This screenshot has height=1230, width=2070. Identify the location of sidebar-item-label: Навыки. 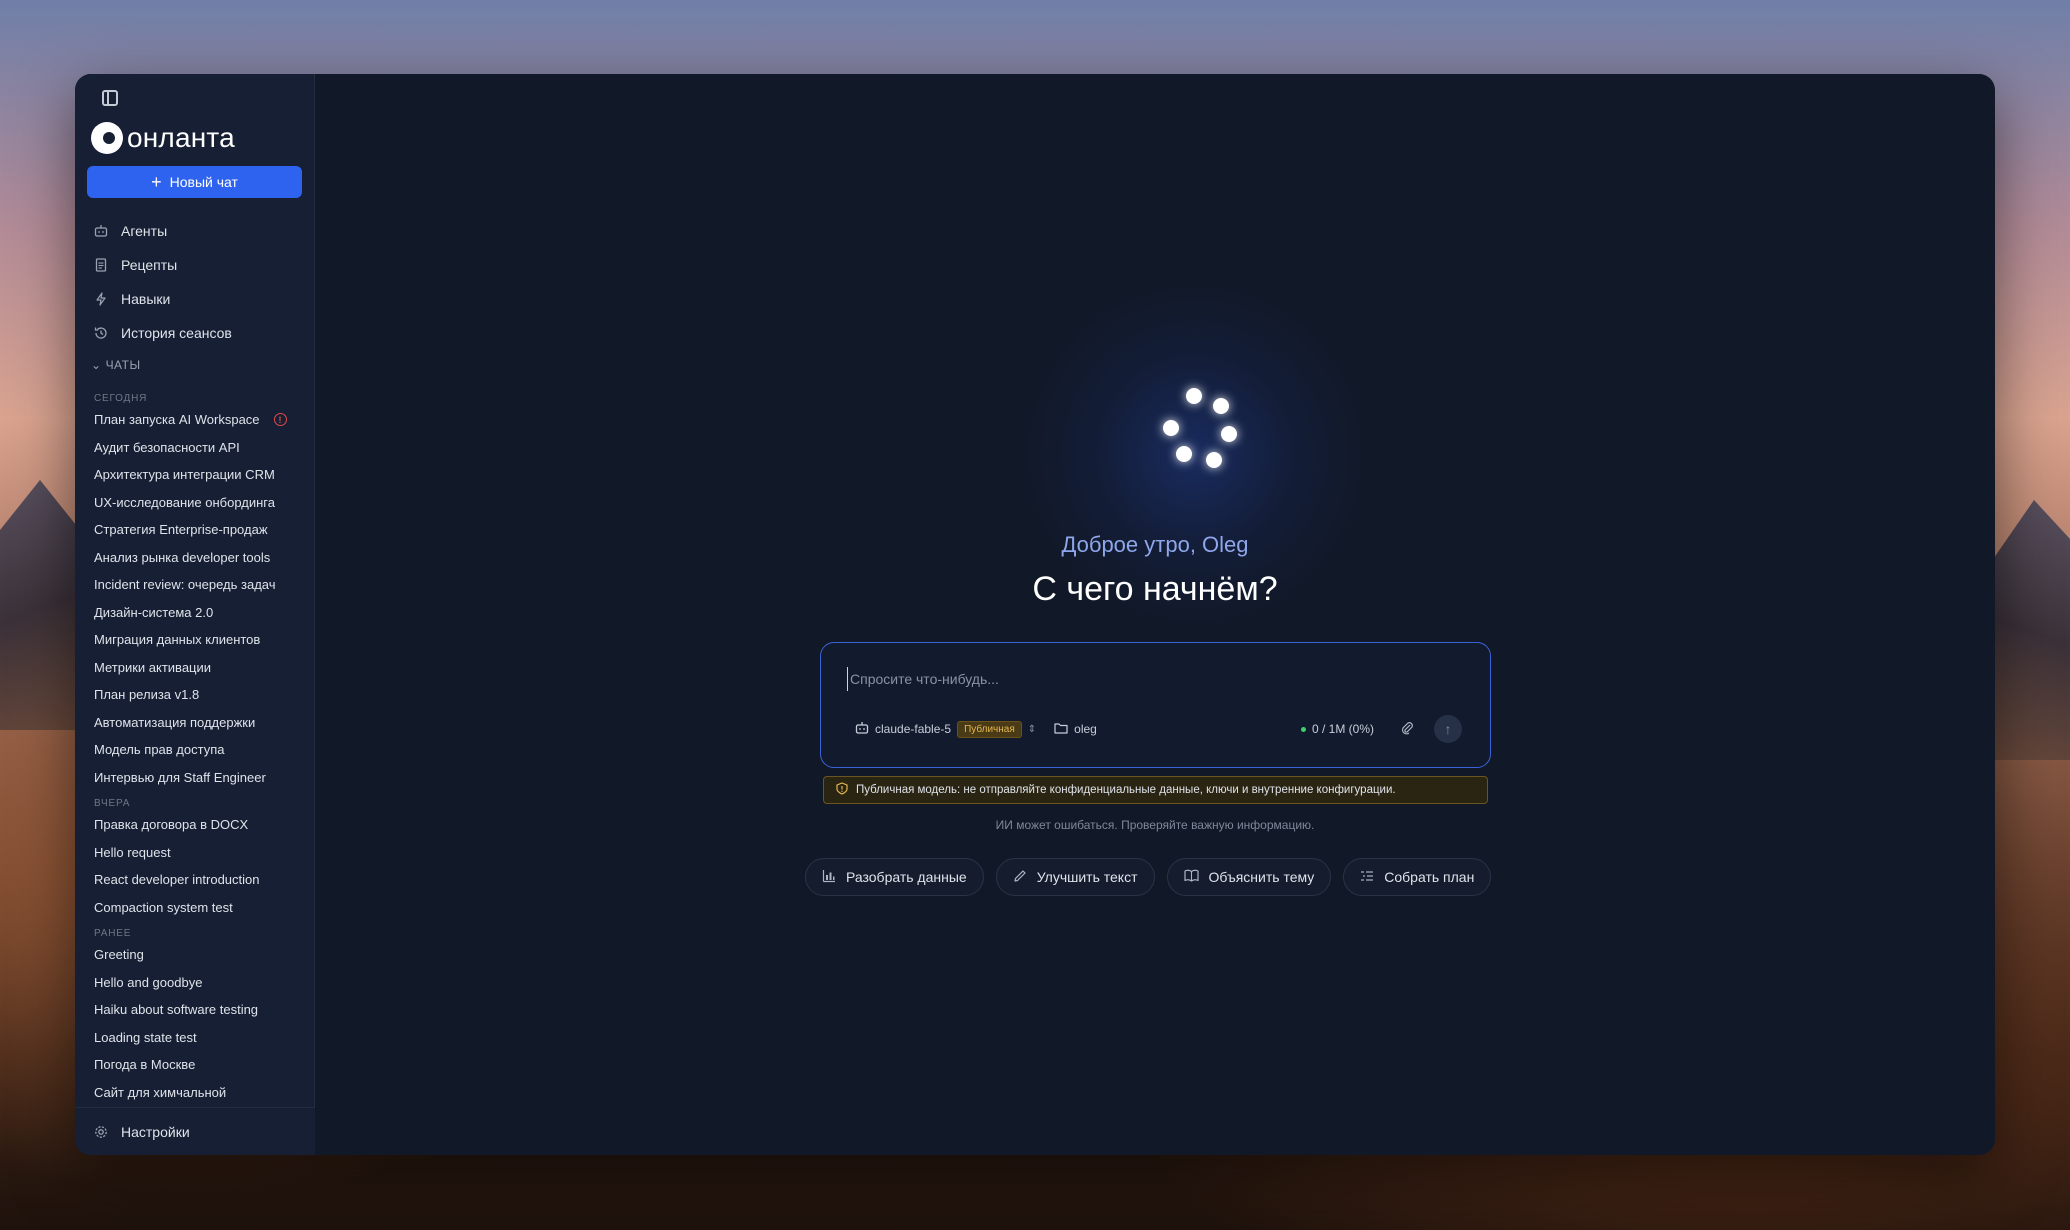
(146, 299).